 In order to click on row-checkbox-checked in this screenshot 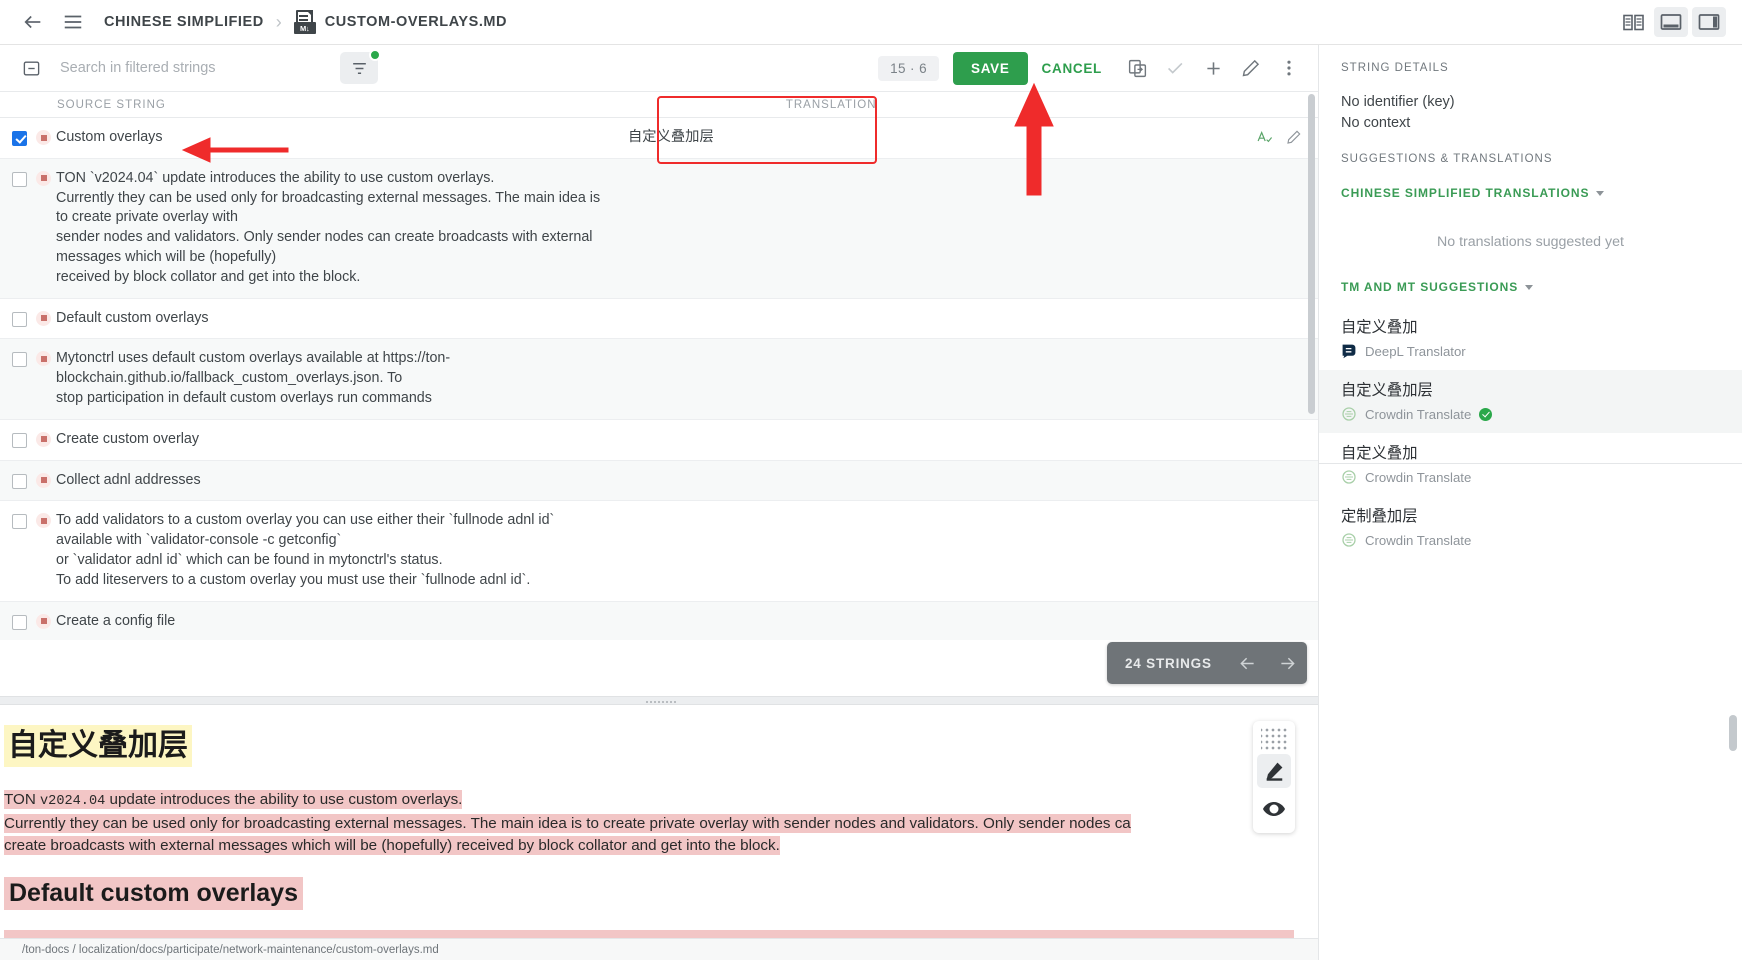, I will do `click(19, 138)`.